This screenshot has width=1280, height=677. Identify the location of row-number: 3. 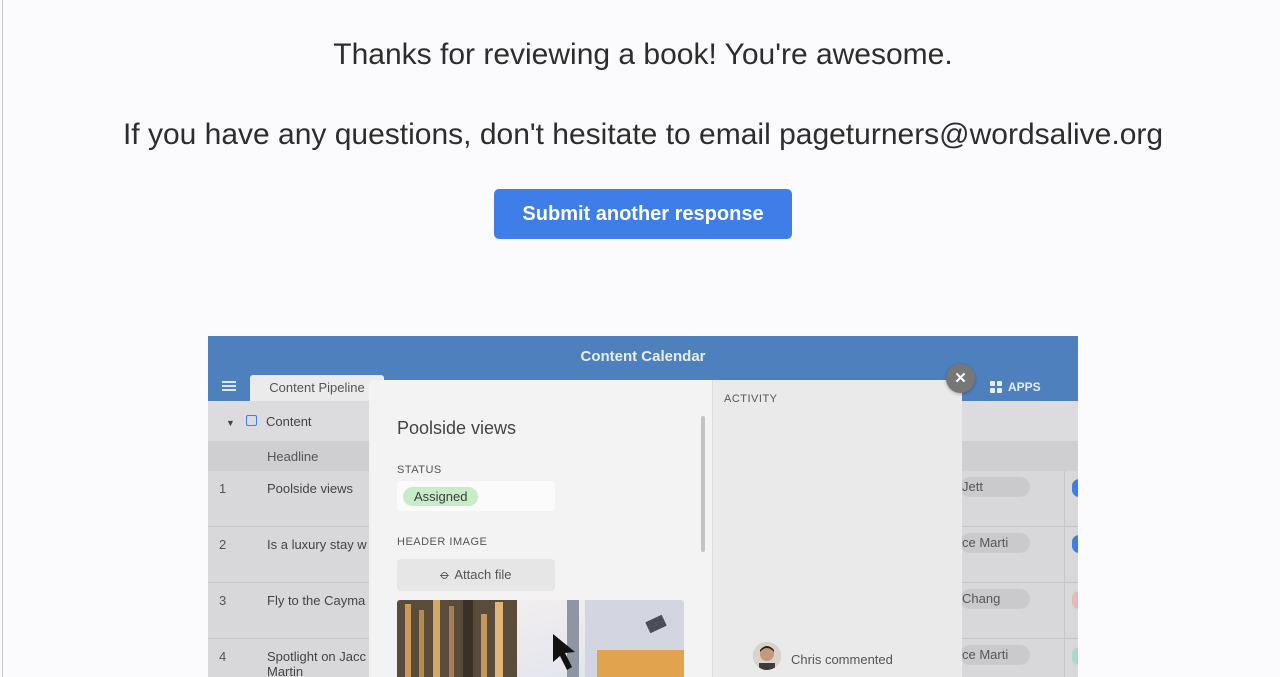
(223, 600).